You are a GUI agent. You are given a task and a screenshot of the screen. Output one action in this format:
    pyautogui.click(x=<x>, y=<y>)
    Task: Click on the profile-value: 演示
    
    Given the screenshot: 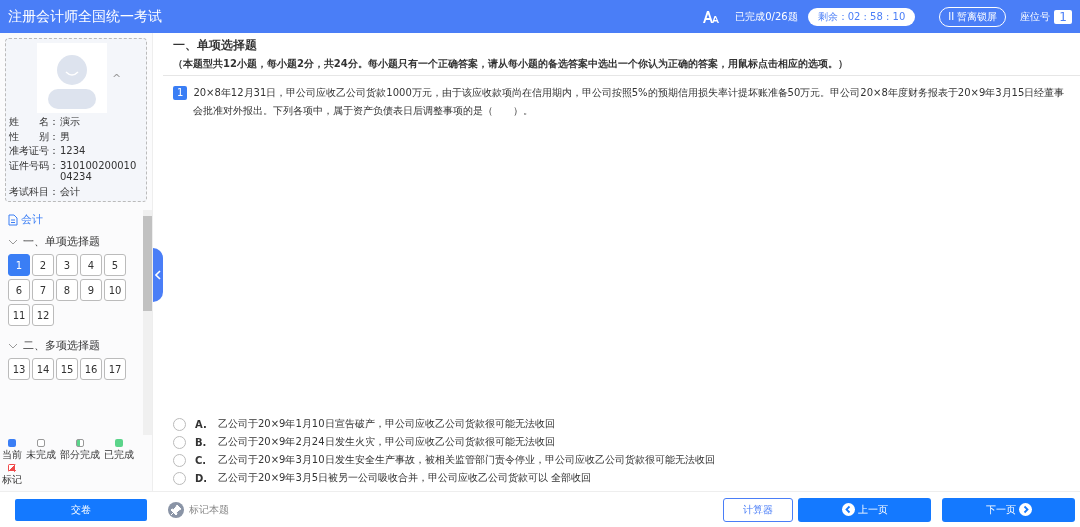 What is the action you would take?
    pyautogui.click(x=70, y=122)
    